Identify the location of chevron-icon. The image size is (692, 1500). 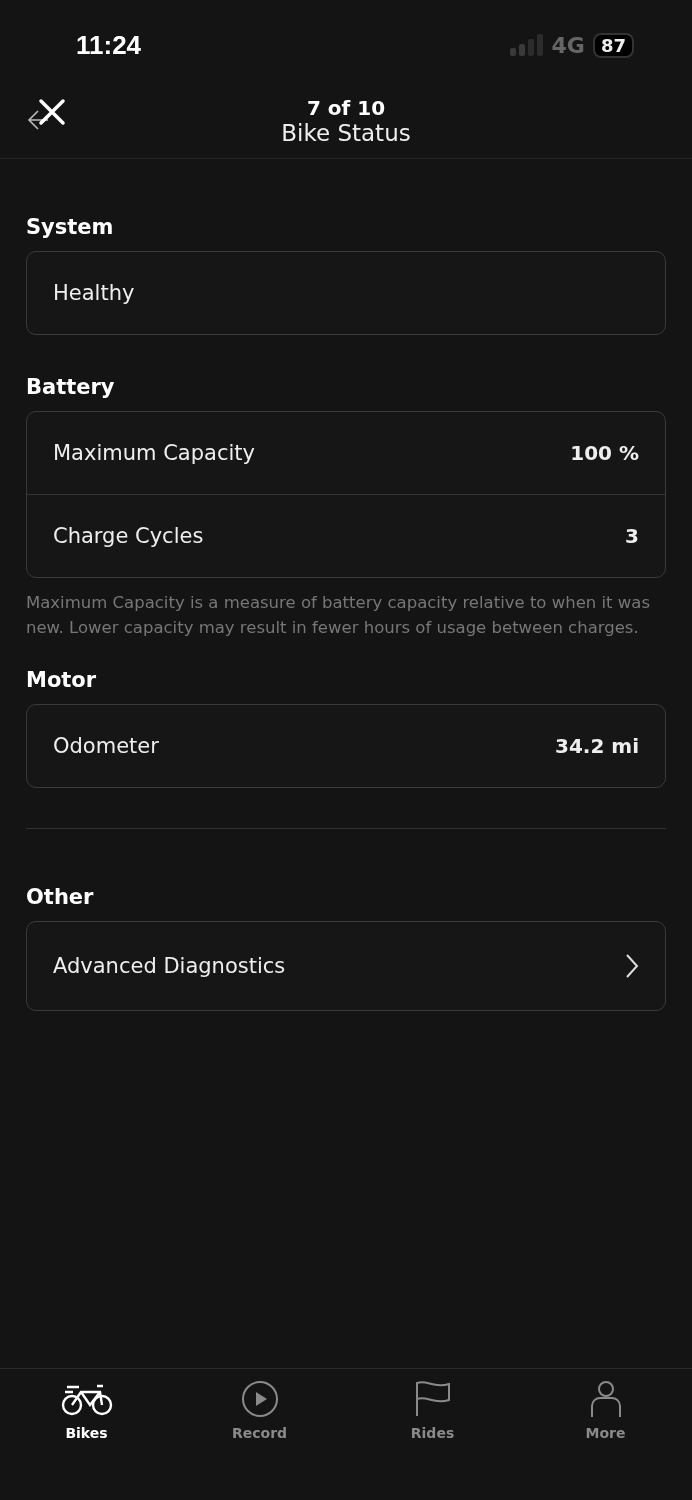
(632, 966).